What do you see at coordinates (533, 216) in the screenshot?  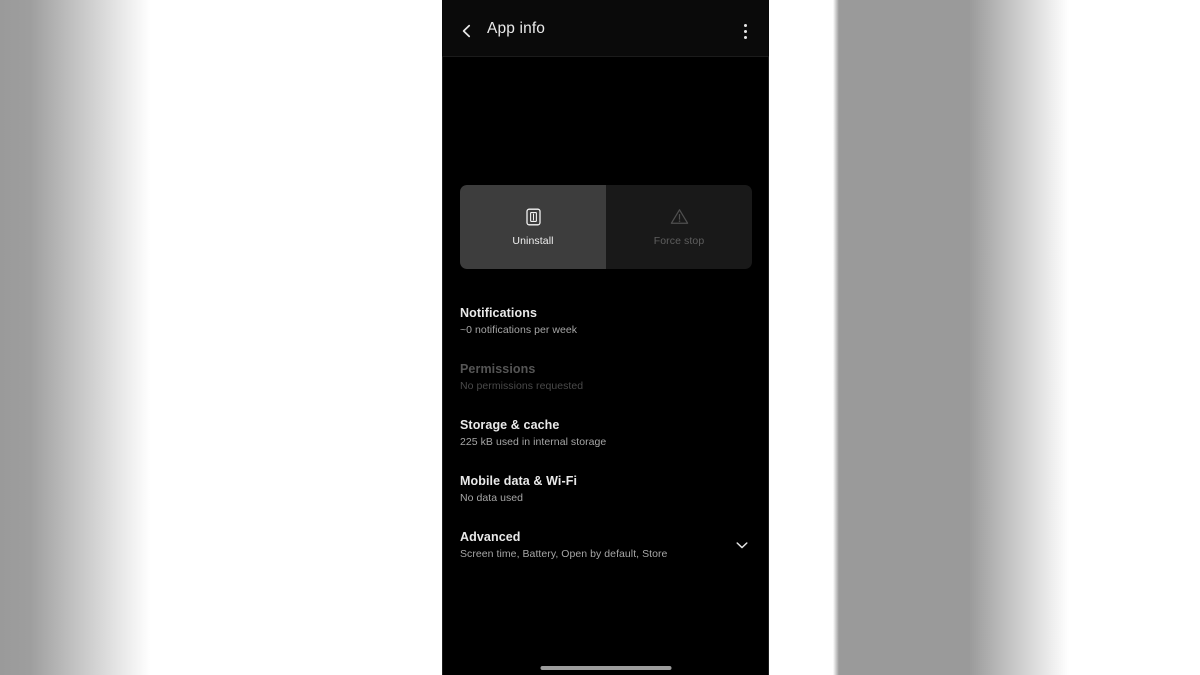 I see `trash-icon` at bounding box center [533, 216].